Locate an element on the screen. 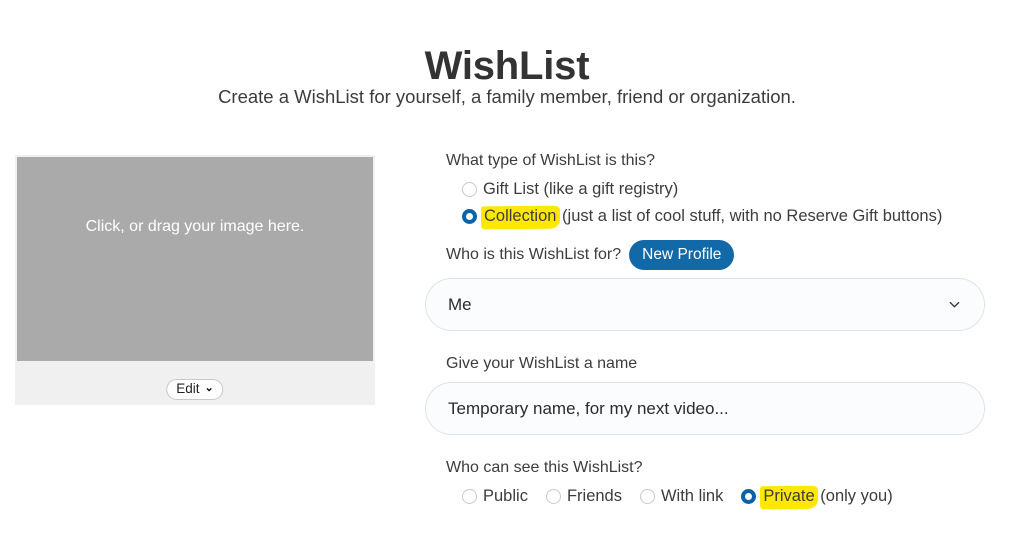 This screenshot has width=1014, height=556. new-profile-button: New Profile is located at coordinates (682, 255).